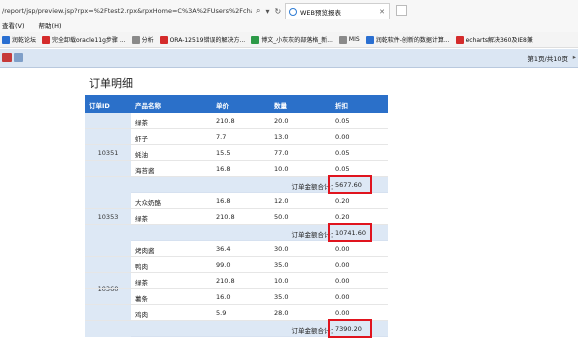  Describe the element at coordinates (141, 155) in the screenshot. I see `product-cell: 蚝油` at that location.